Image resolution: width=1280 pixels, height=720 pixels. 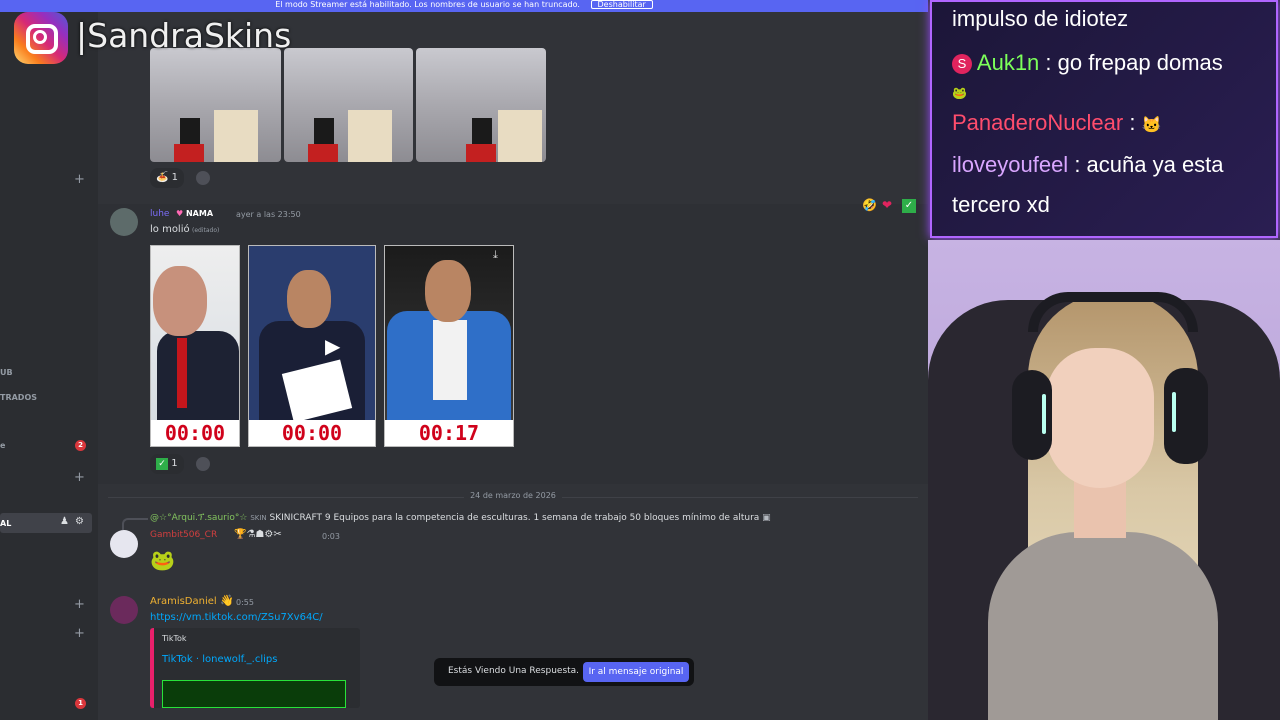 I want to click on role-tag: ♥ NAMA, so click(x=194, y=213).